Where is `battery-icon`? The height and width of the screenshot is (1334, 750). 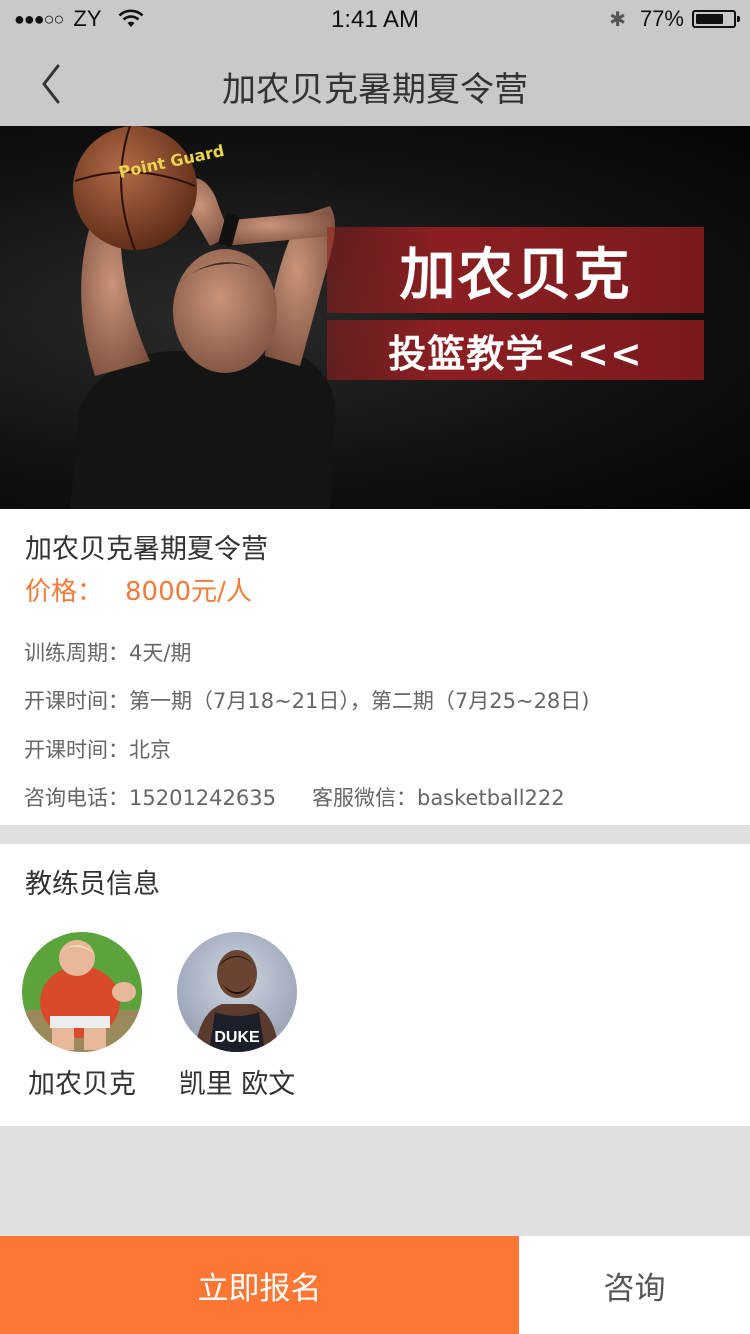
battery-icon is located at coordinates (716, 19).